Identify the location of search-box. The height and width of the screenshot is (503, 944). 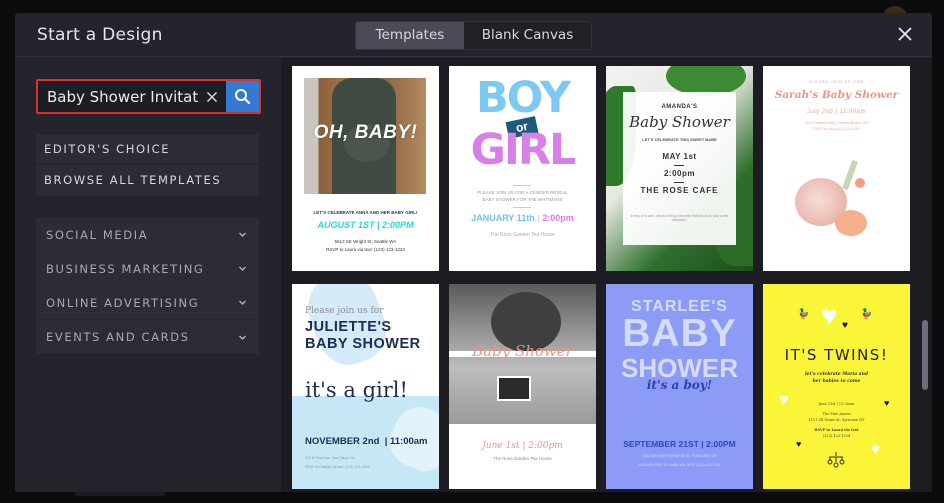
(148, 96).